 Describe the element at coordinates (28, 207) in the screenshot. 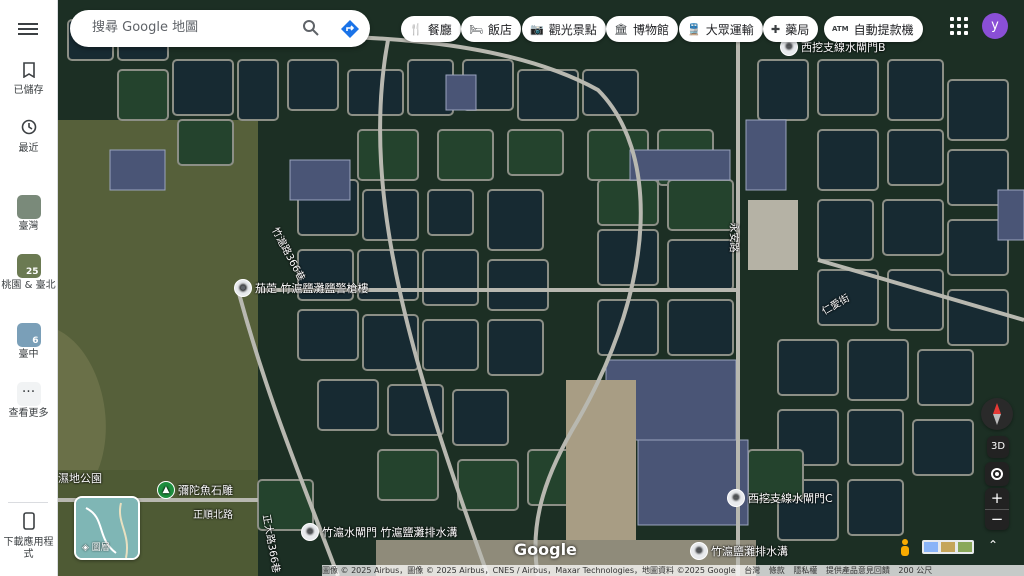

I see `place-thumbnail` at that location.